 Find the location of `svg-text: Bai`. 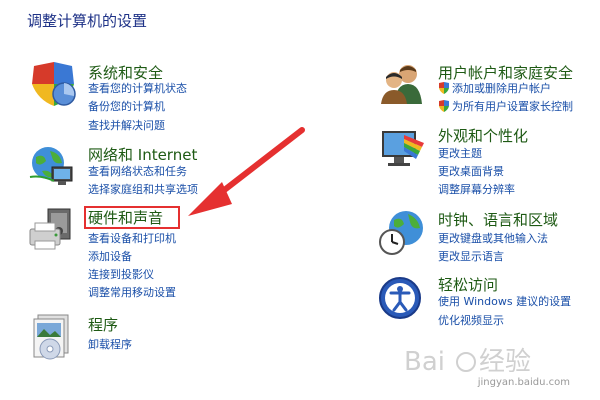

svg-text: Bai is located at coordinates (424, 362).